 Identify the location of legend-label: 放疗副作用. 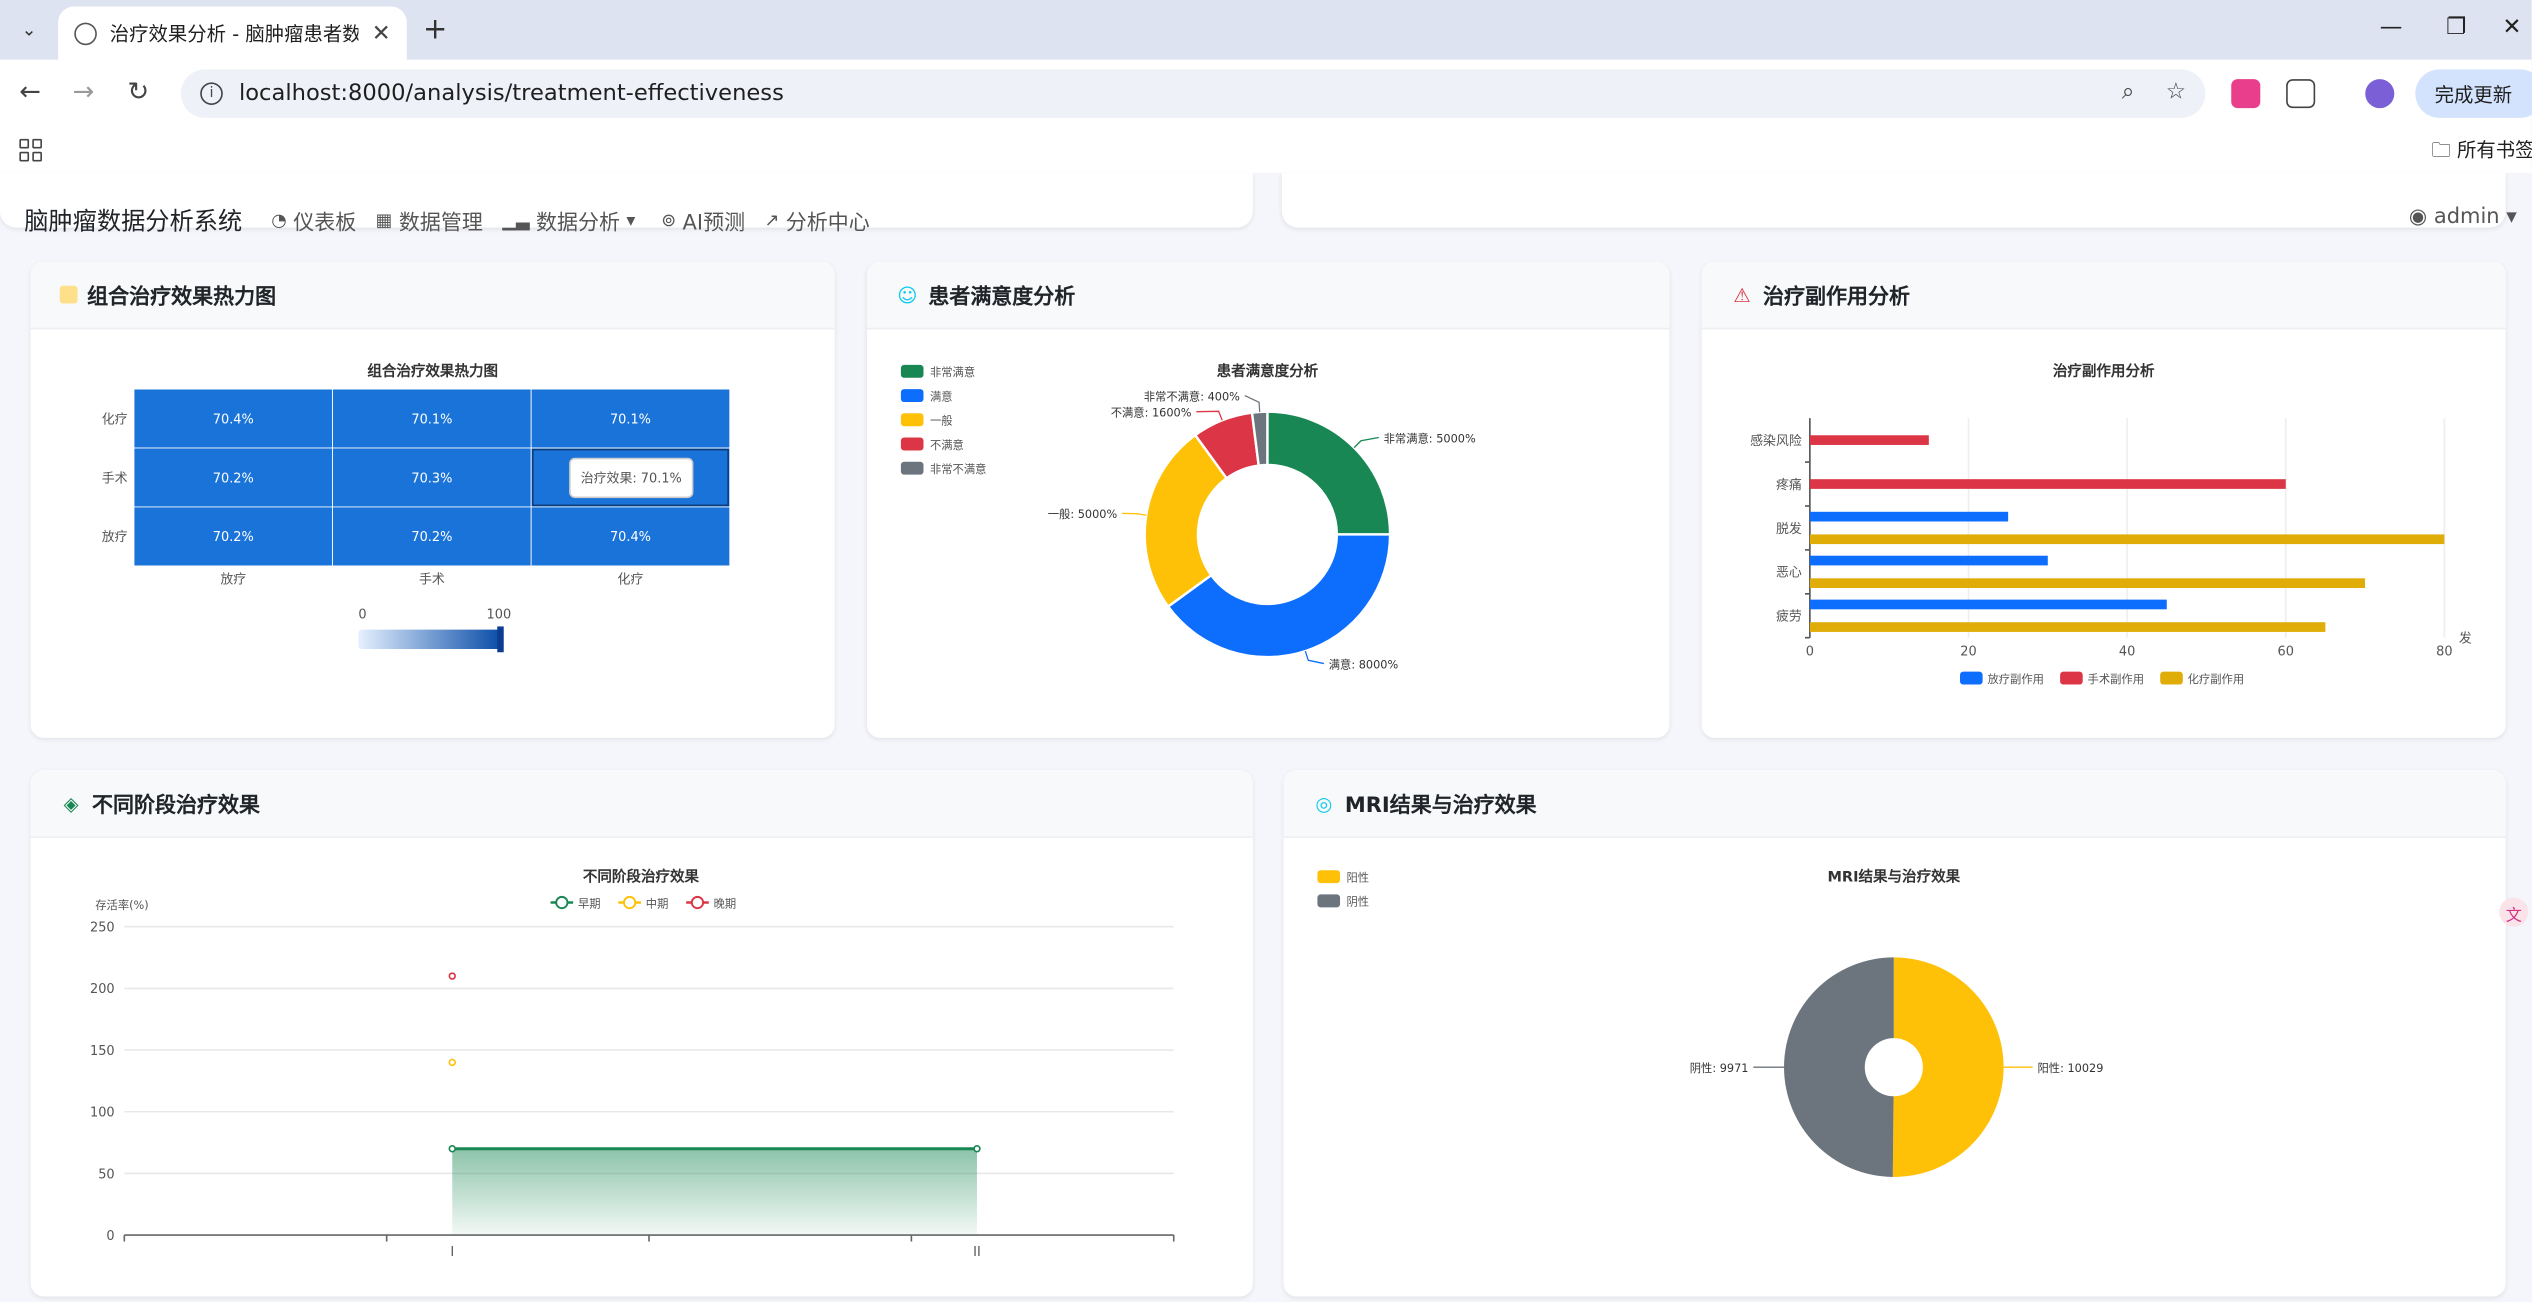
(2015, 679).